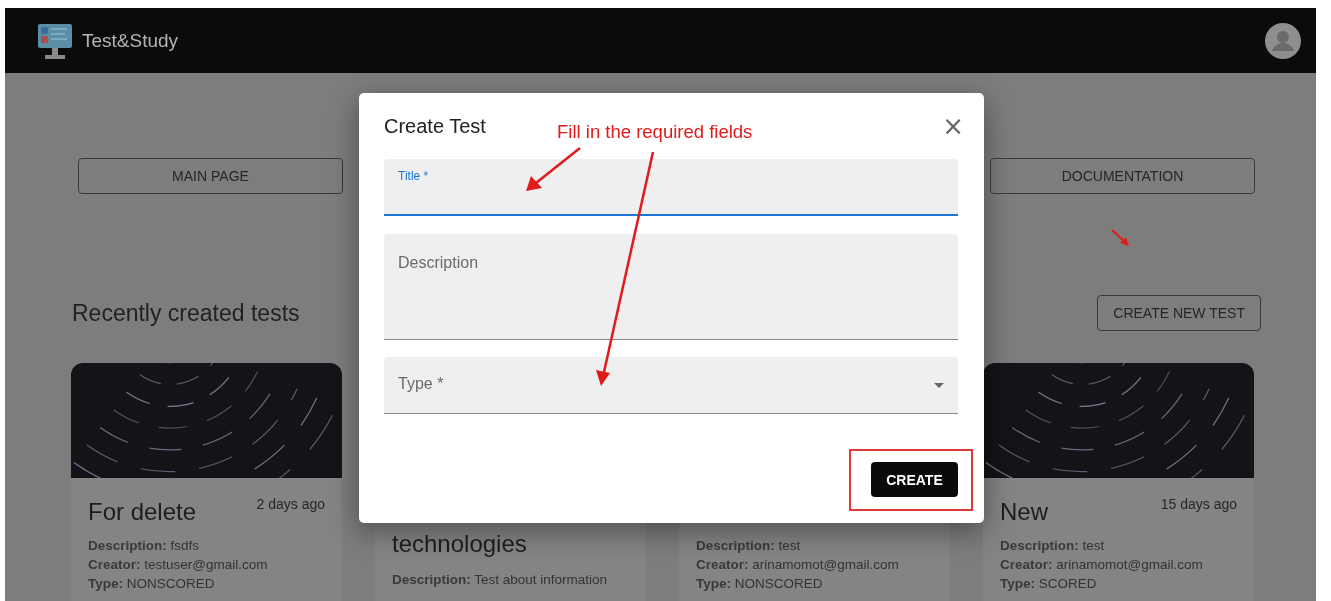  What do you see at coordinates (1122, 176) in the screenshot?
I see `nav-button: DOCUMENTATION` at bounding box center [1122, 176].